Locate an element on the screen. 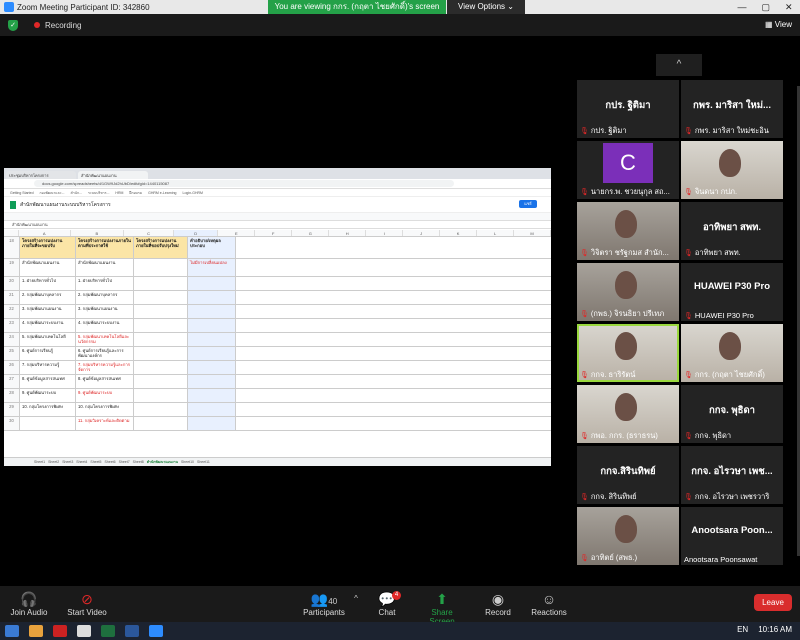  bookmark: Getting Started is located at coordinates (22, 193).